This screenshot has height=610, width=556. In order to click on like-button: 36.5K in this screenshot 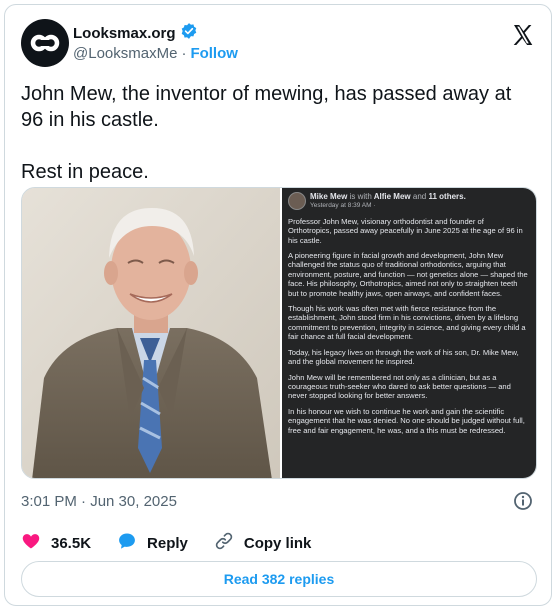, I will do `click(56, 543)`.